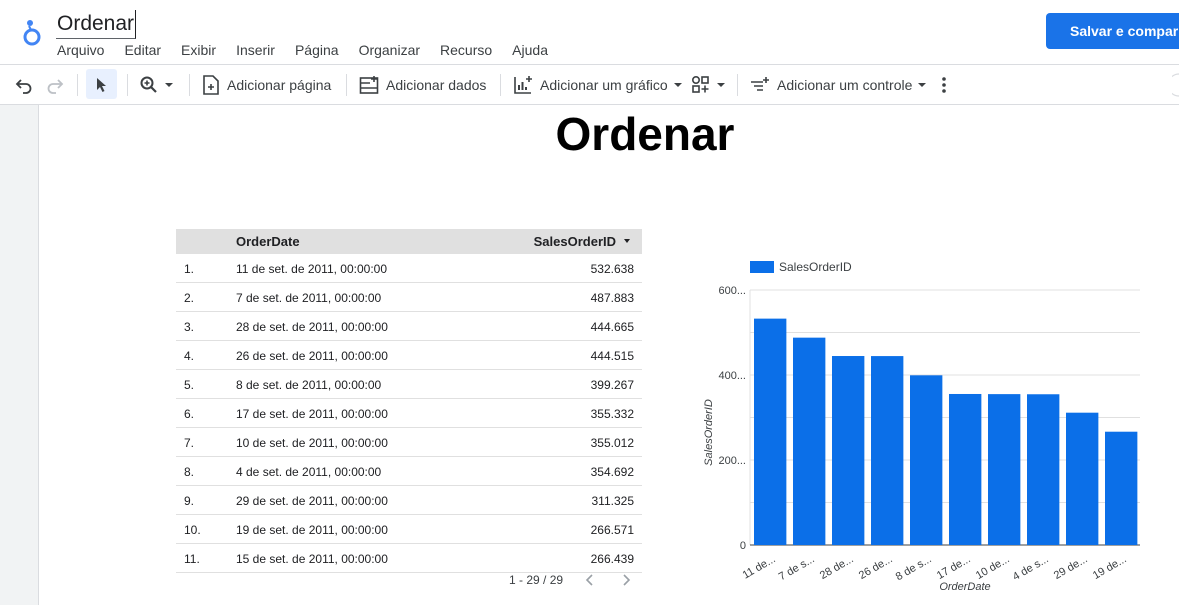 This screenshot has height=605, width=1179. I want to click on row-orderdate: 26 de set. de 2011, 00:00:00, so click(312, 356).